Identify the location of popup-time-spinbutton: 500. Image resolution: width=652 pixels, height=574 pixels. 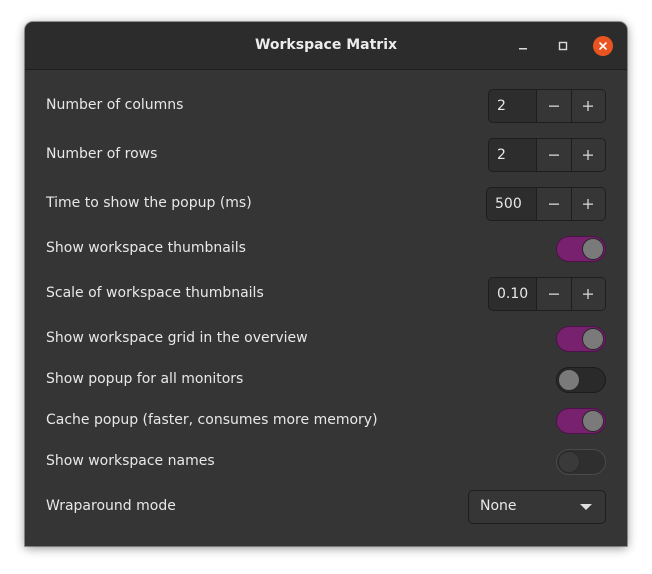
(546, 204).